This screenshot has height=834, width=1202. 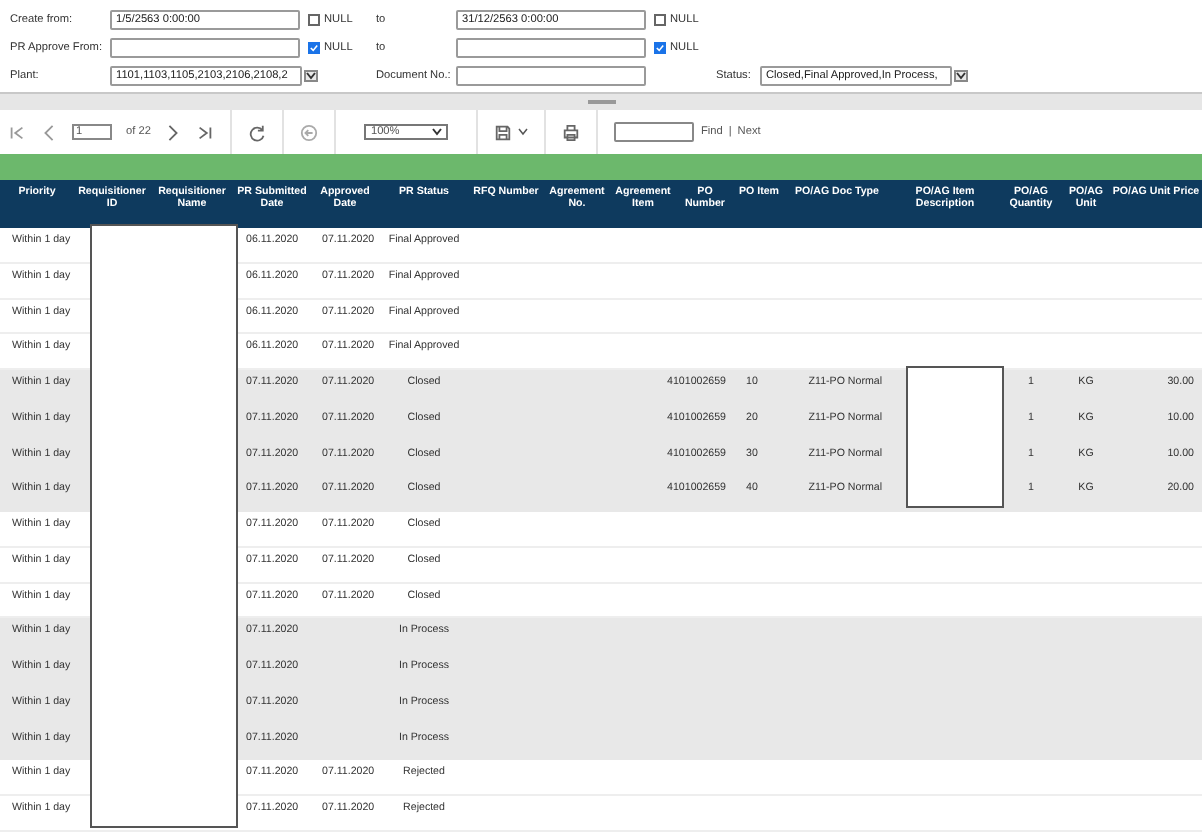 What do you see at coordinates (173, 132) in the screenshot?
I see `next-page-icon` at bounding box center [173, 132].